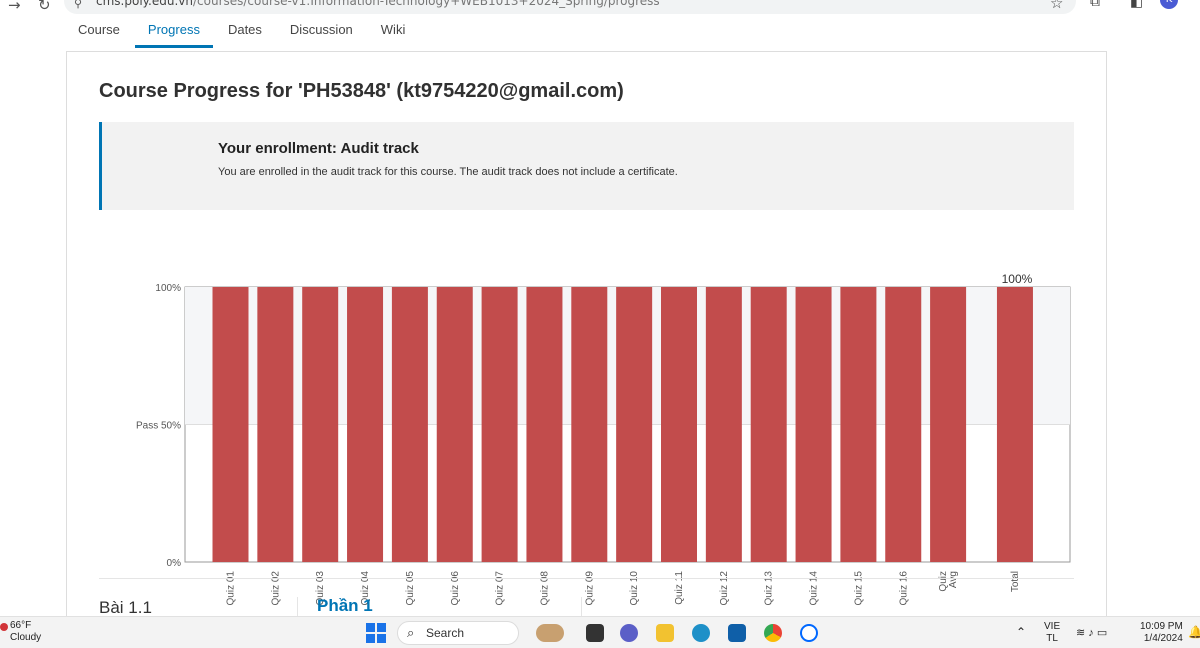  Describe the element at coordinates (1091, 632) in the screenshot. I see `wifi-volume-battery-icon: ≋ ♪ ▭` at that location.